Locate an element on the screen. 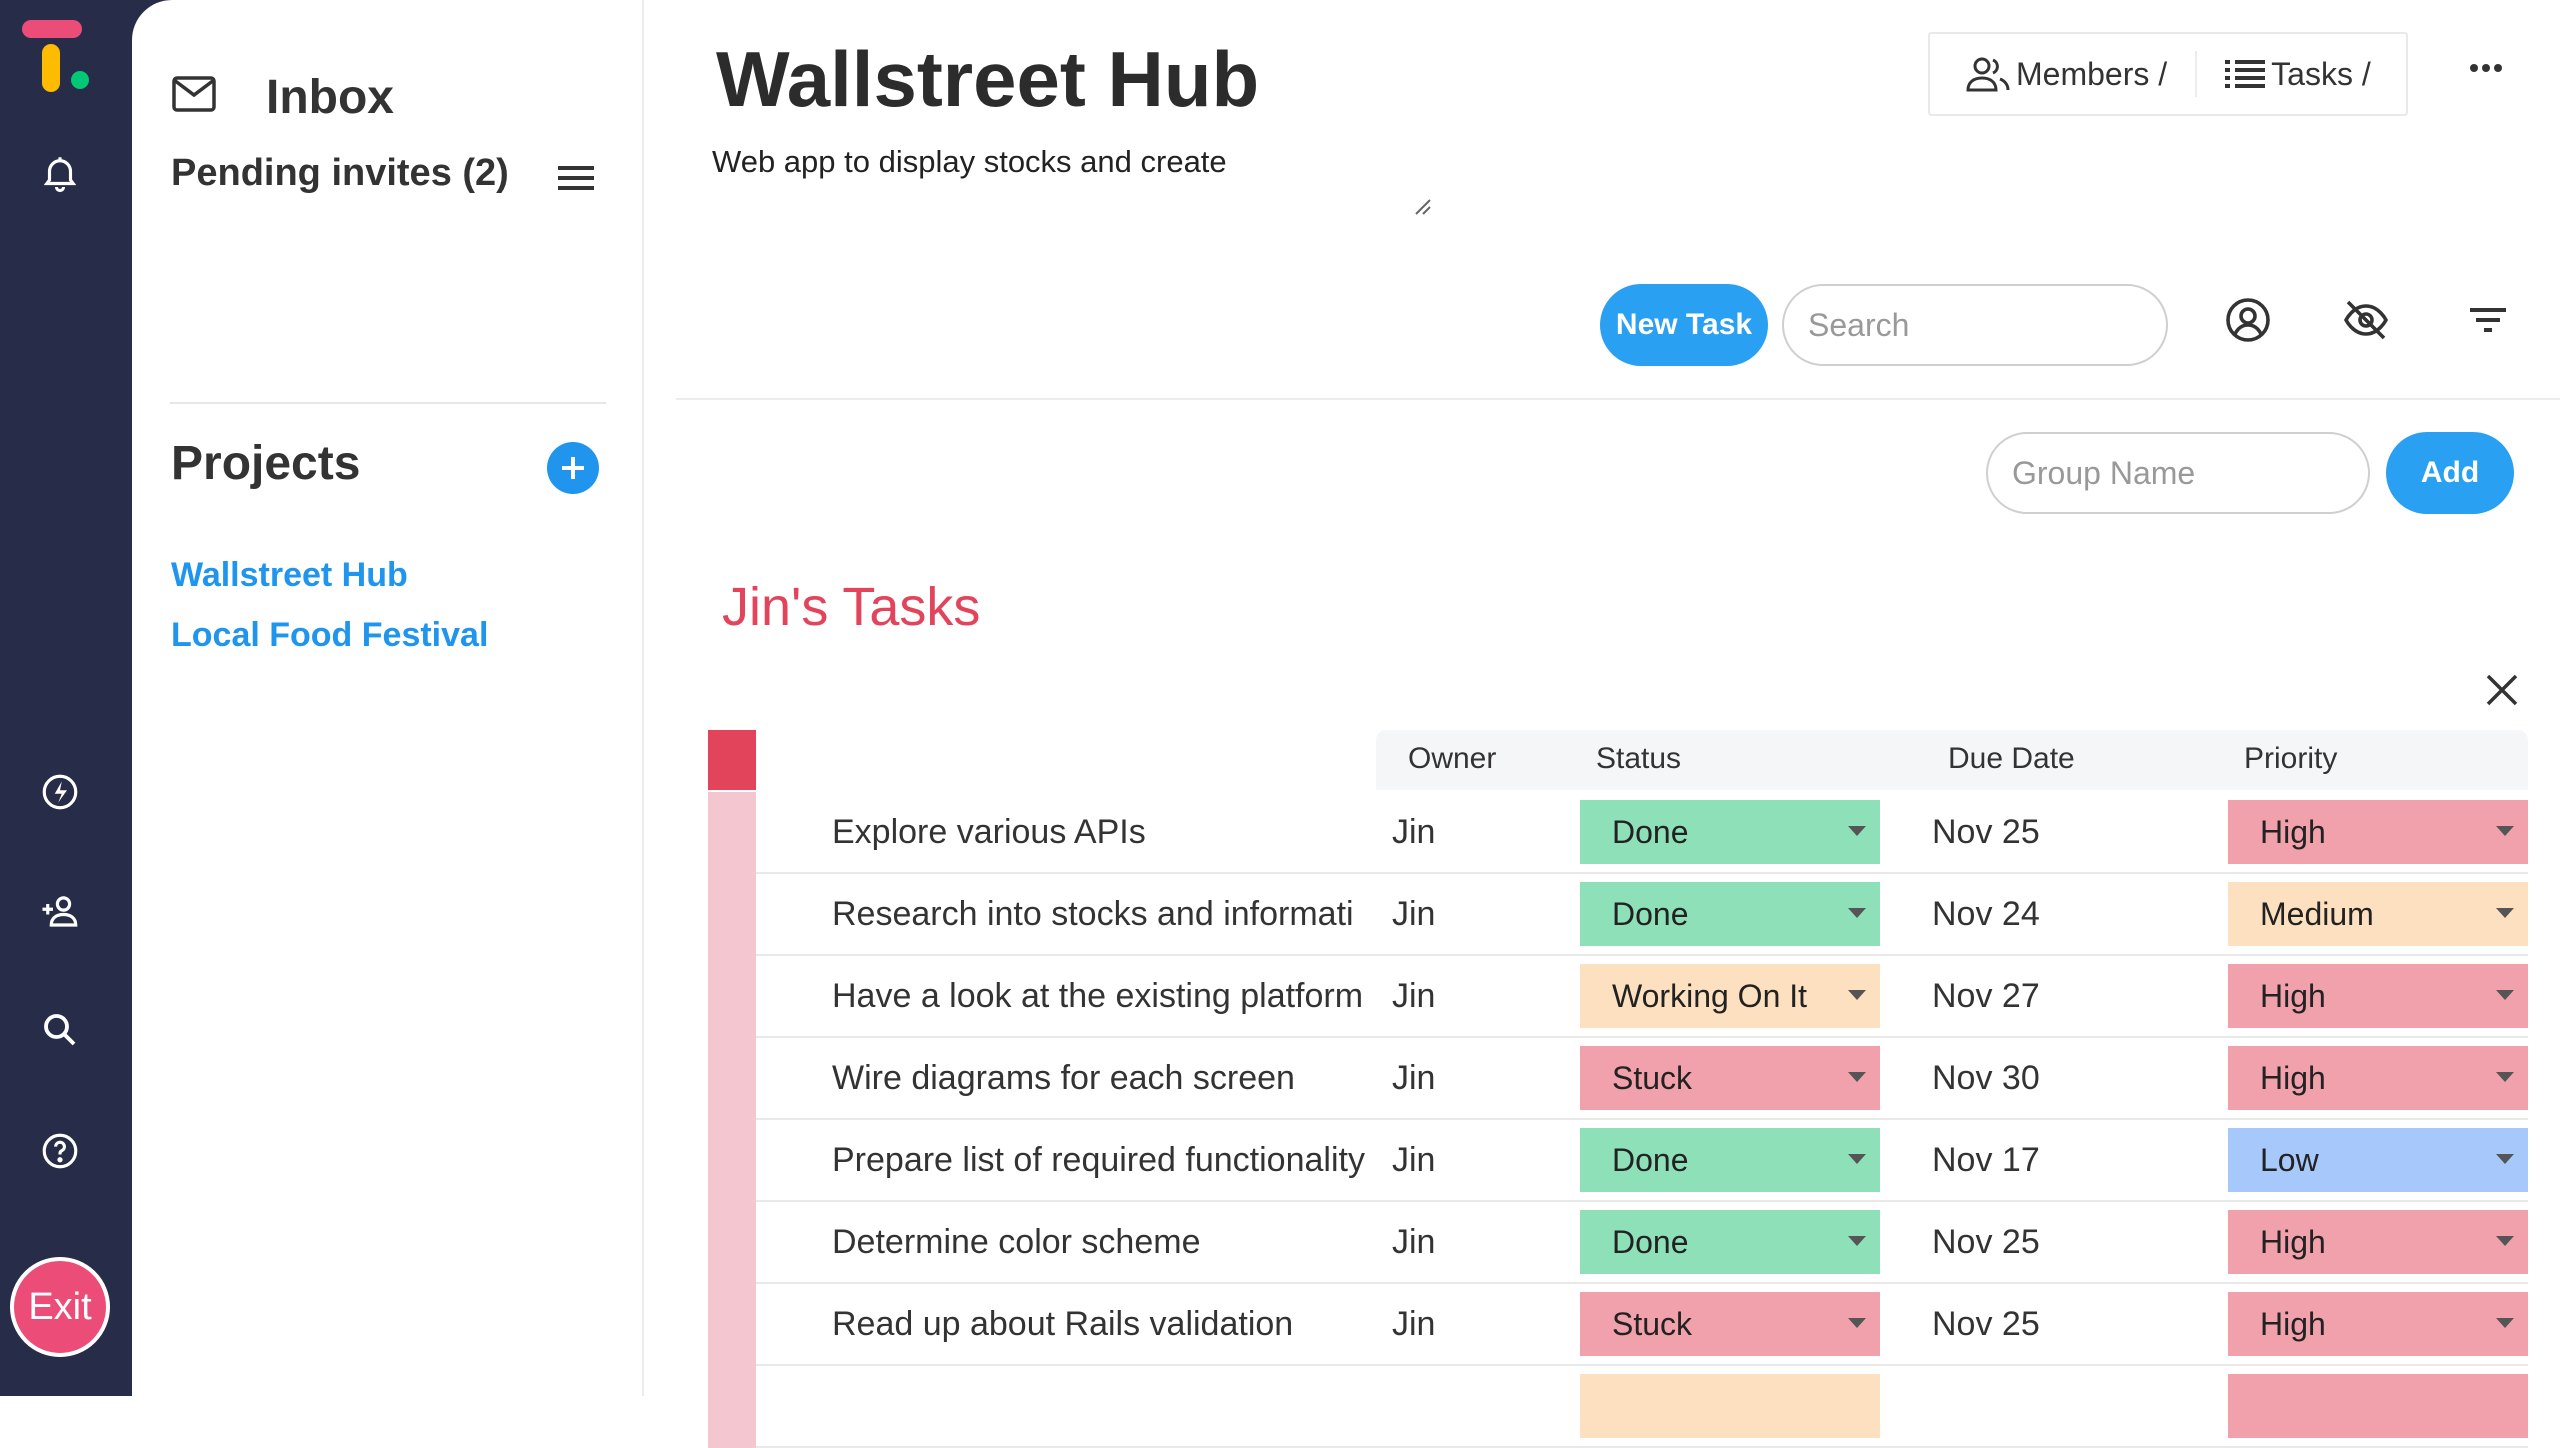  task-due-date: Nov 17 is located at coordinates (1986, 1160).